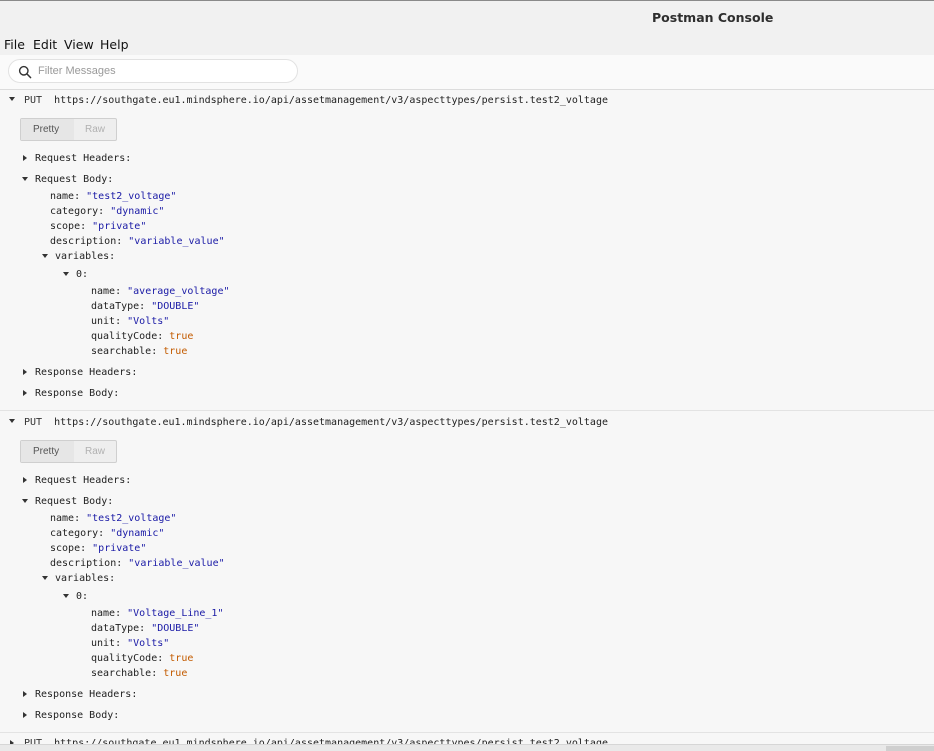  What do you see at coordinates (910, 748) in the screenshot?
I see `scrollbar-thumb` at bounding box center [910, 748].